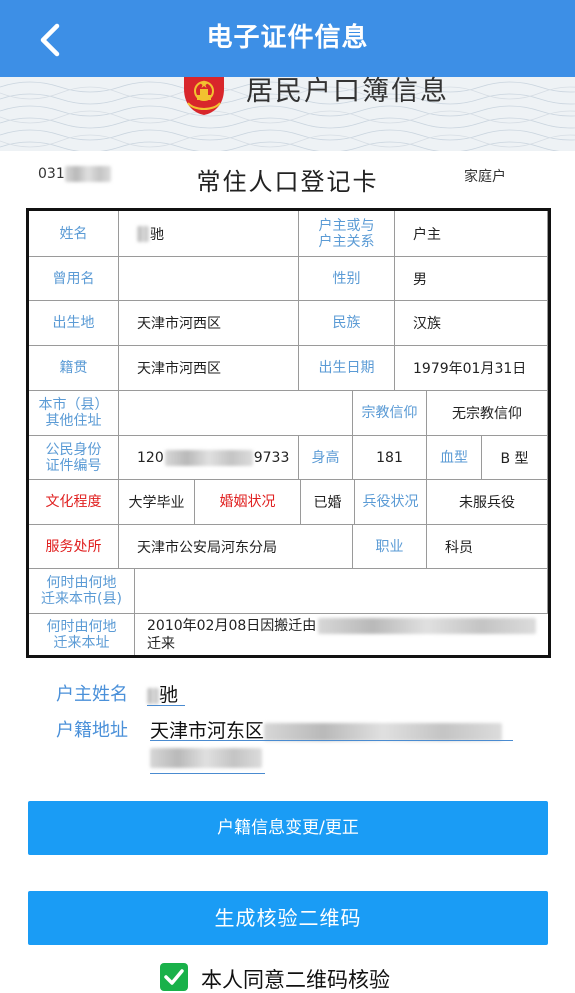 This screenshot has width=575, height=993. What do you see at coordinates (74, 502) in the screenshot?
I see `education-label: 文化程度` at bounding box center [74, 502].